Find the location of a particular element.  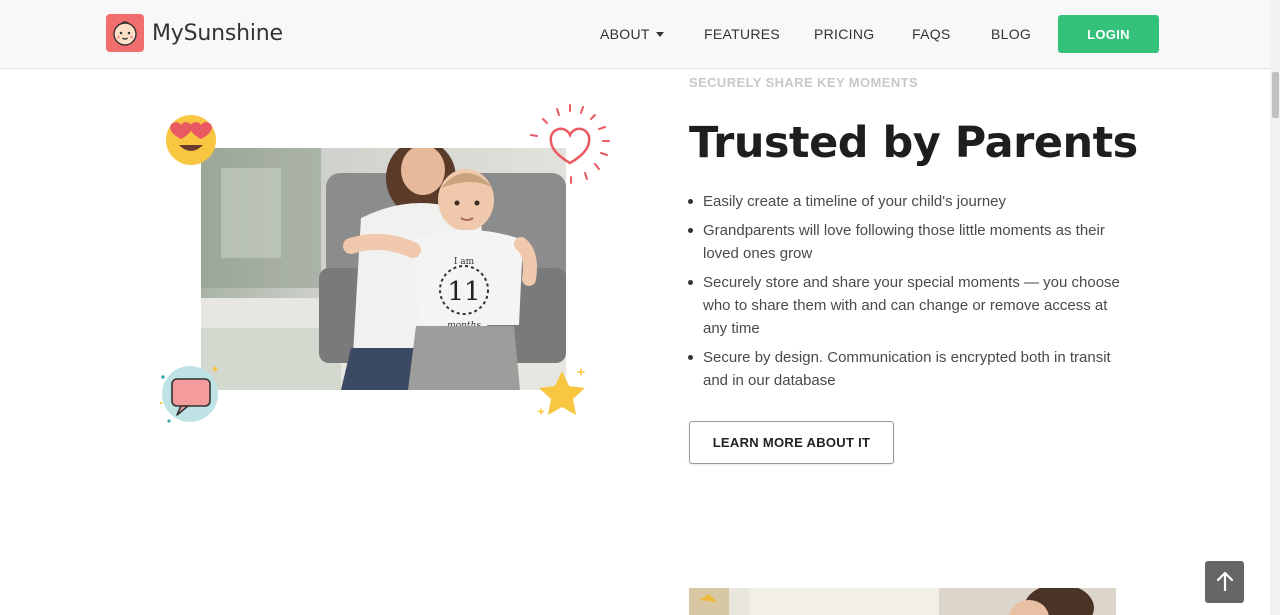

learn-more-button: LEARN MORE ABOUT IT is located at coordinates (791, 442).